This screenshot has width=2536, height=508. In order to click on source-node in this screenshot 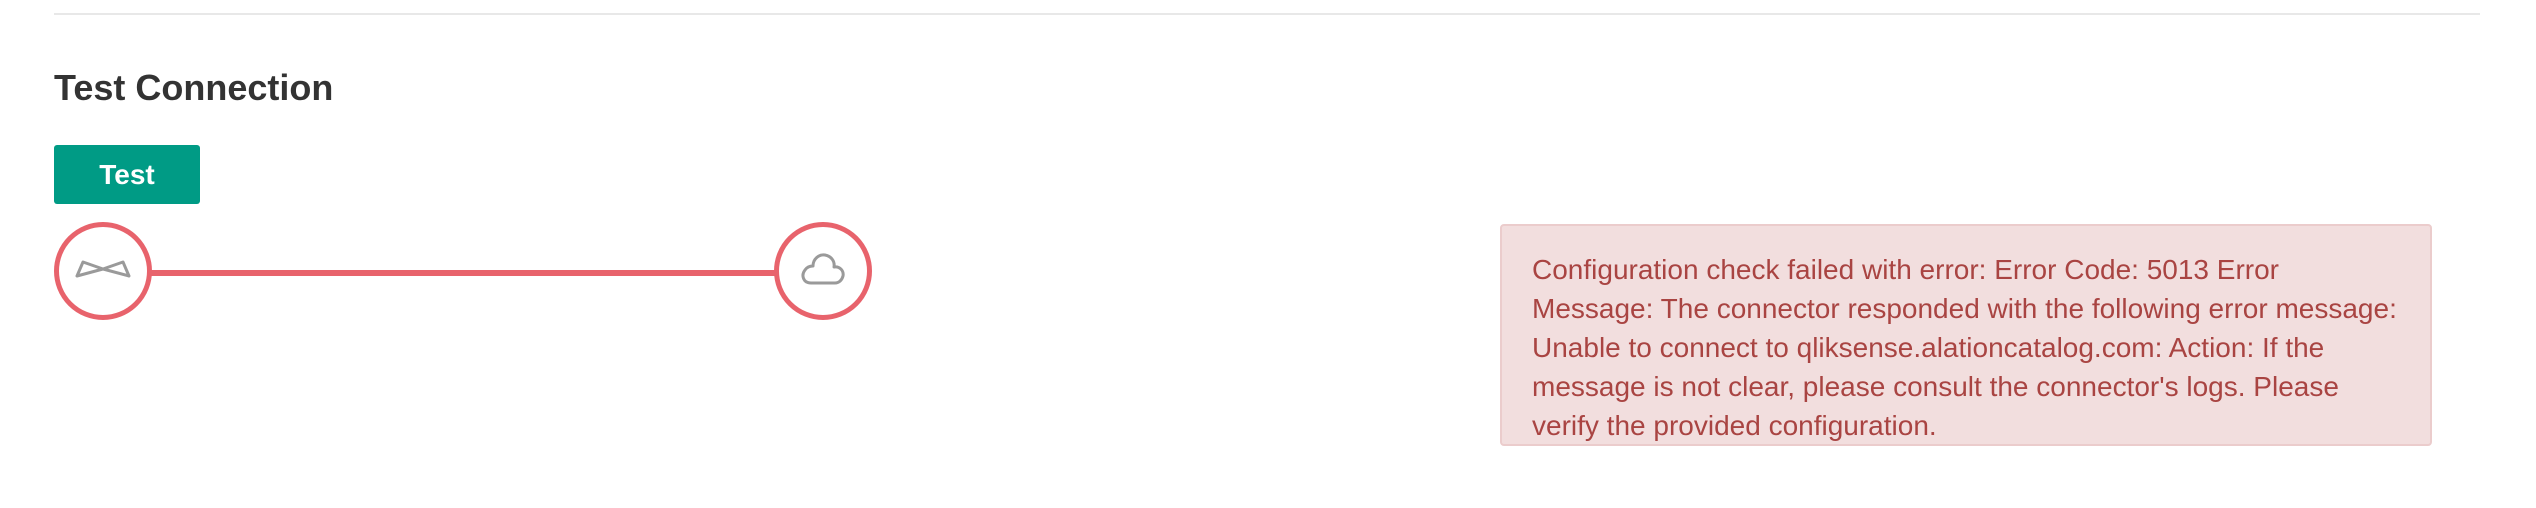, I will do `click(103, 271)`.